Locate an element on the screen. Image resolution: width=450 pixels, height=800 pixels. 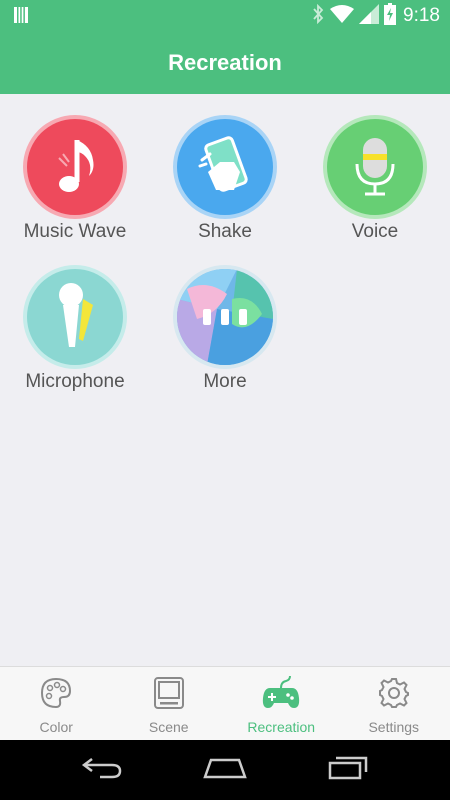
microphone-icon is located at coordinates (75, 317).